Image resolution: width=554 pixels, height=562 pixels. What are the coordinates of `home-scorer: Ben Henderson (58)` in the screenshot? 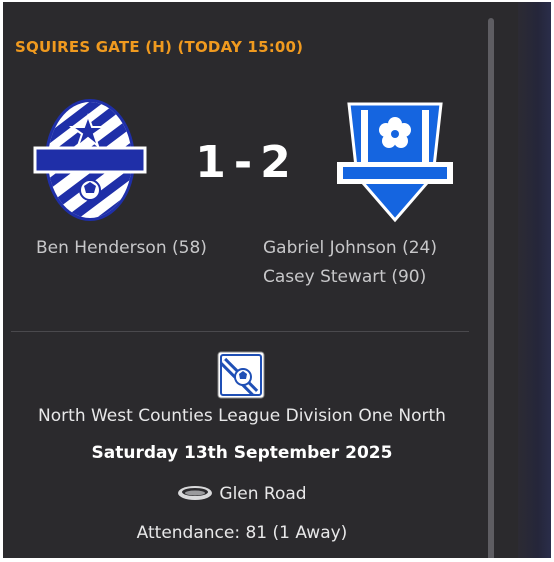 It's located at (121, 248).